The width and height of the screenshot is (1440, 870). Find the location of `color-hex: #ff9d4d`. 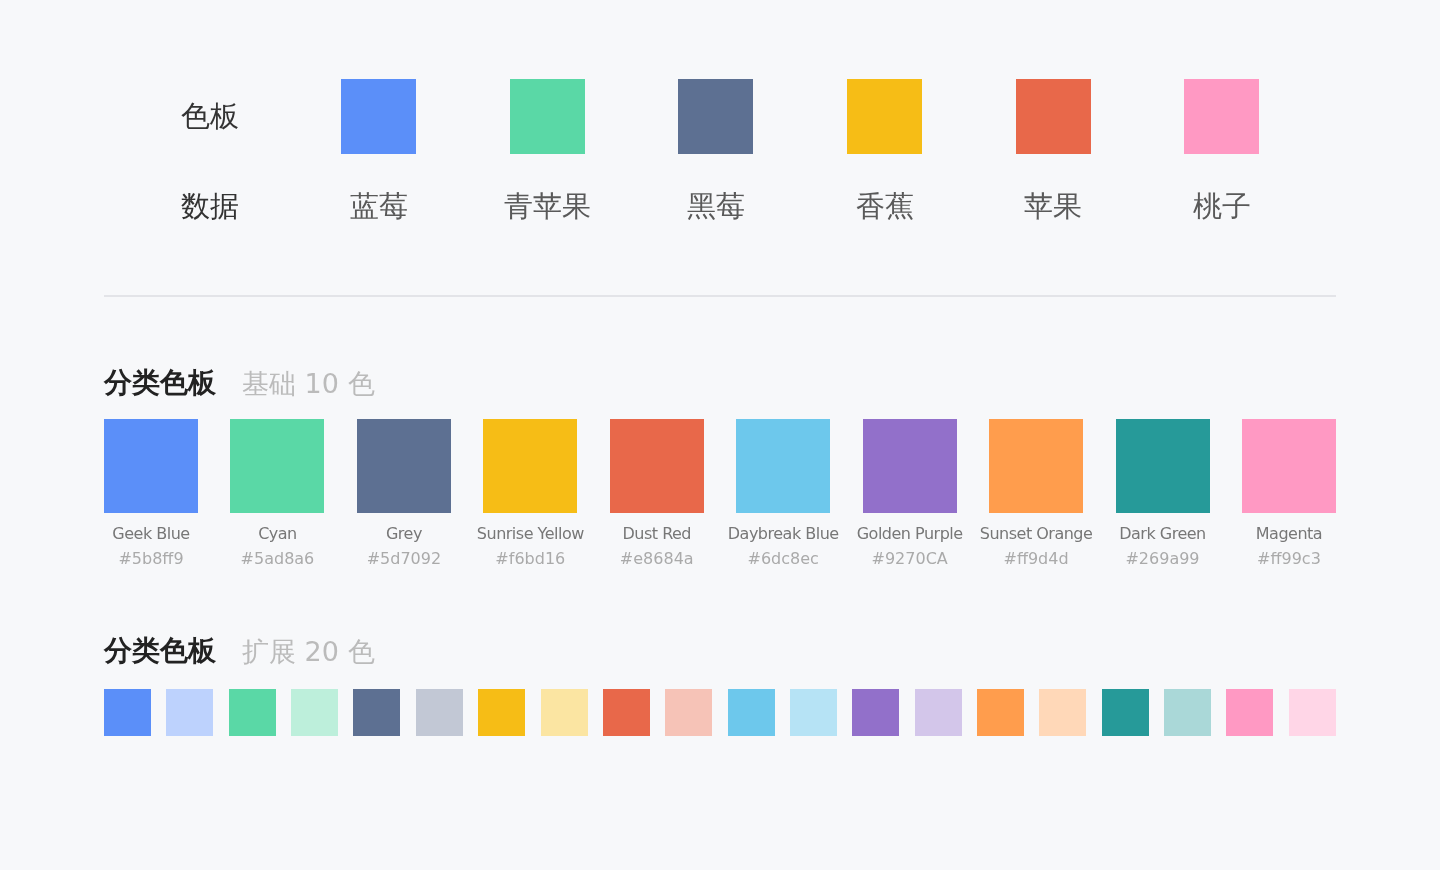

color-hex: #ff9d4d is located at coordinates (1036, 559).